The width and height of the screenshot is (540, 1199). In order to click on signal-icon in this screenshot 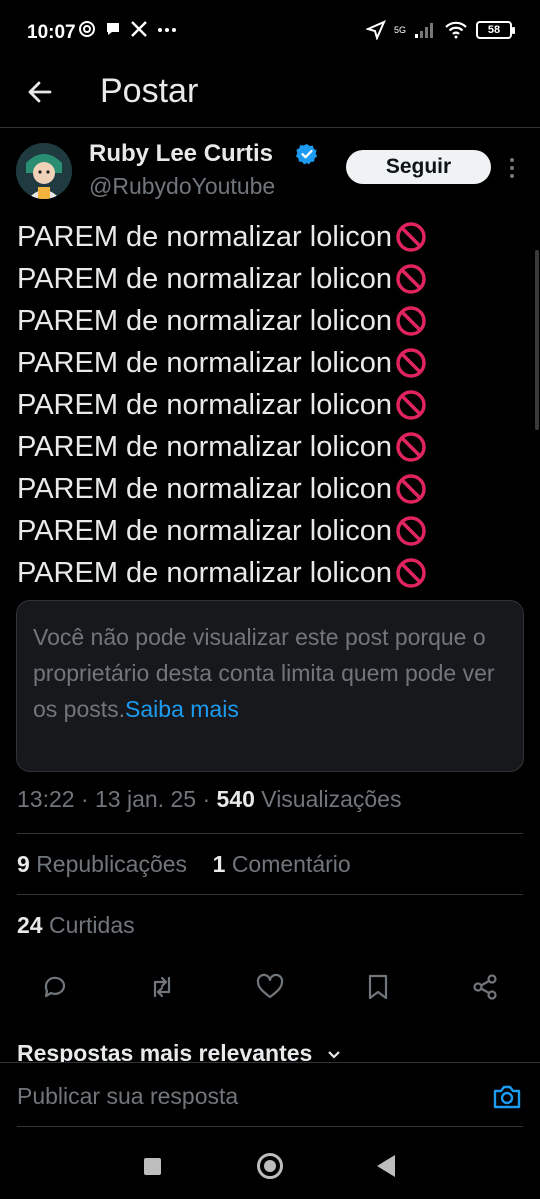, I will do `click(424, 30)`.